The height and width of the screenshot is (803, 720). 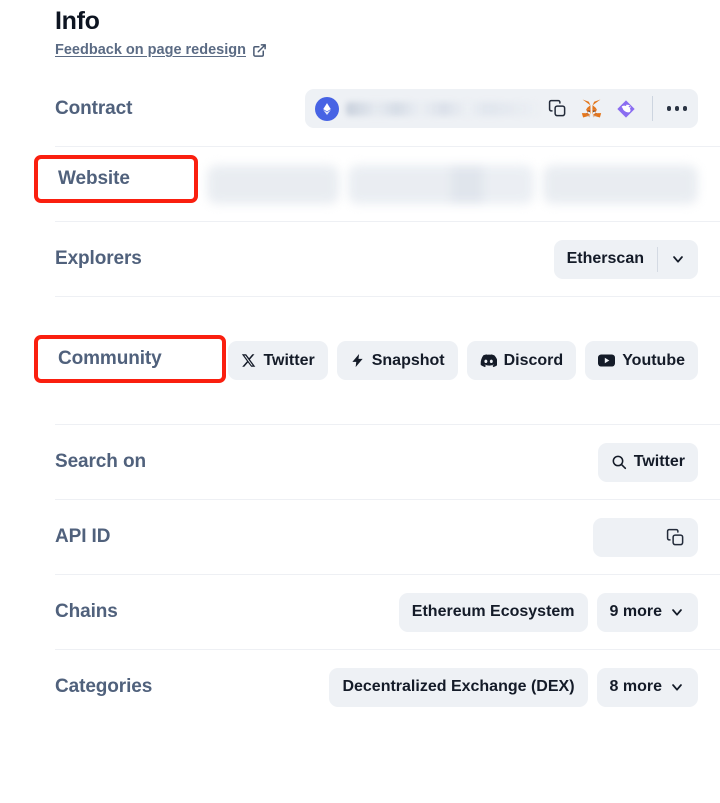 I want to click on contract-divider, so click(x=652, y=108).